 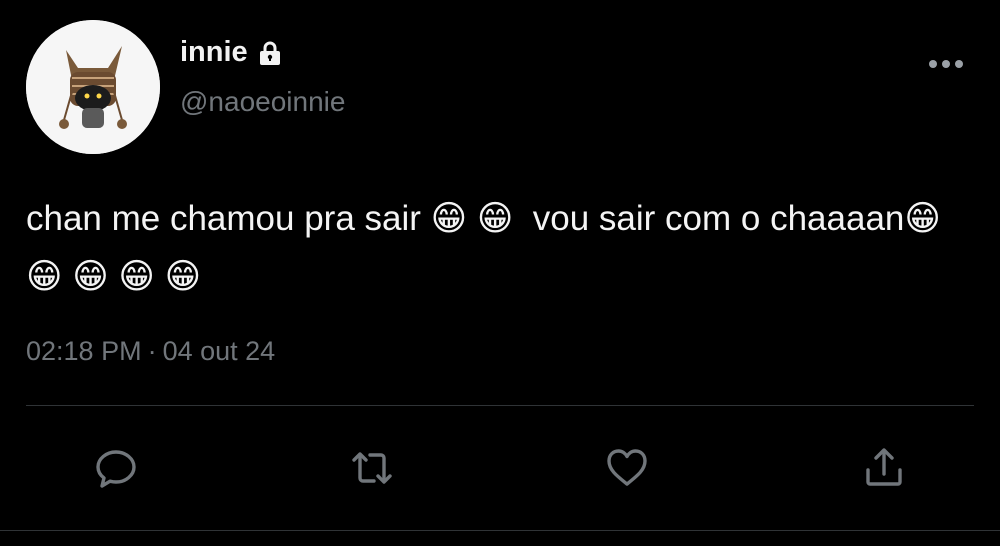 I want to click on heart-icon, so click(x=627, y=467).